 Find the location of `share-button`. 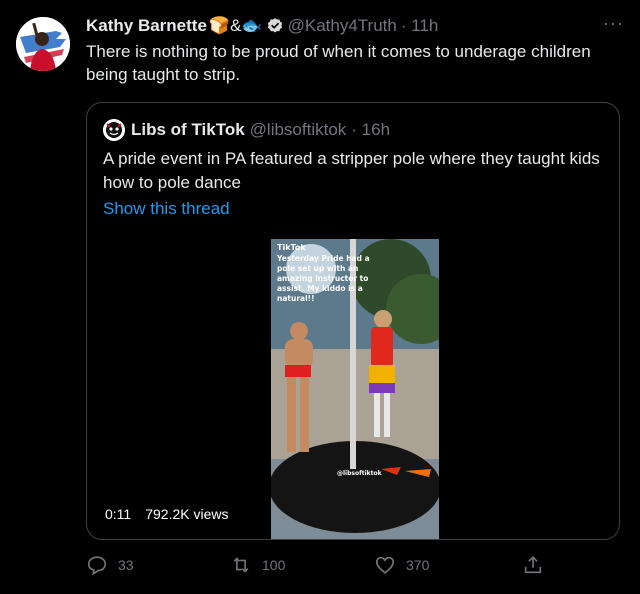

share-button is located at coordinates (538, 565).